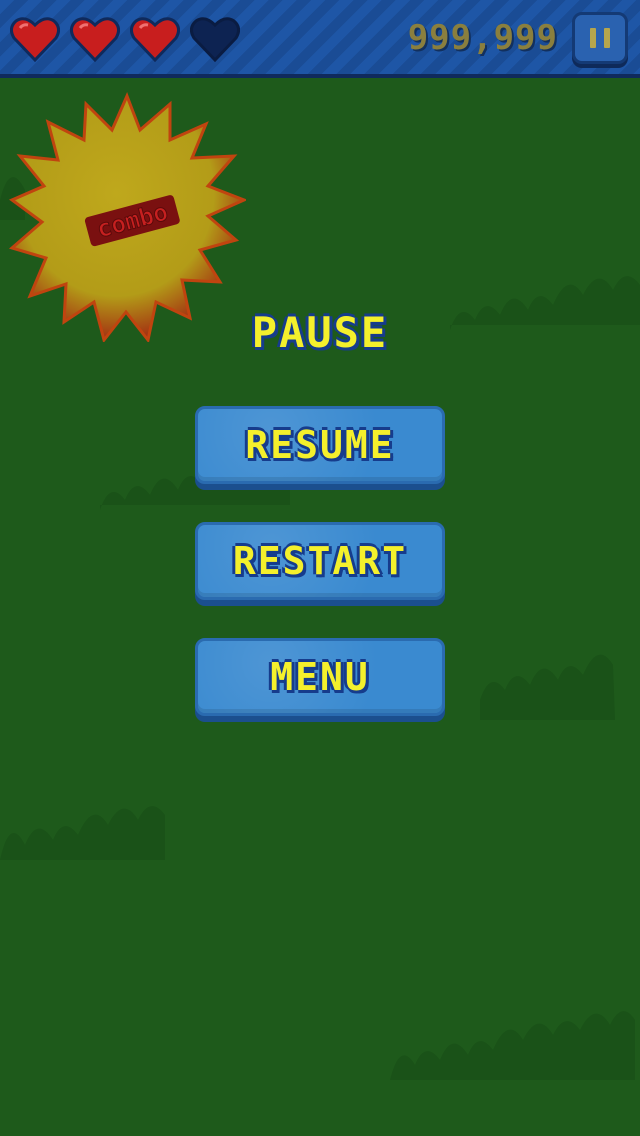 This screenshot has height=1136, width=640. Describe the element at coordinates (593, 38) in the screenshot. I see `pause-icon` at that location.